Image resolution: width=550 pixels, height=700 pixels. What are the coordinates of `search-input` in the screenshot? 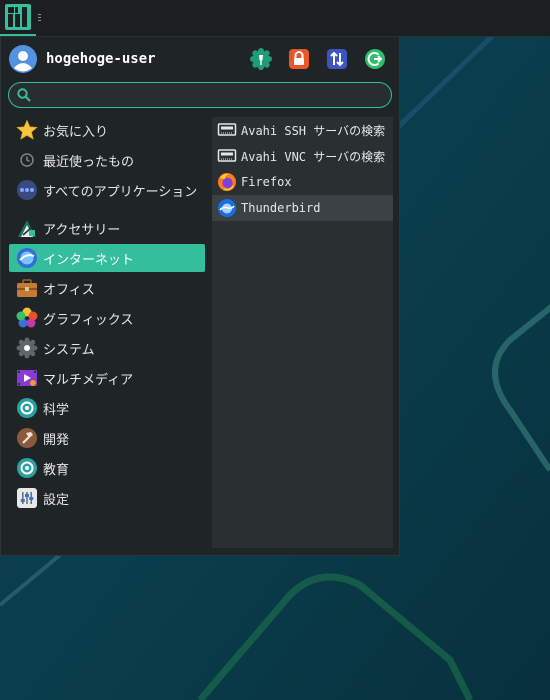 It's located at (209, 96).